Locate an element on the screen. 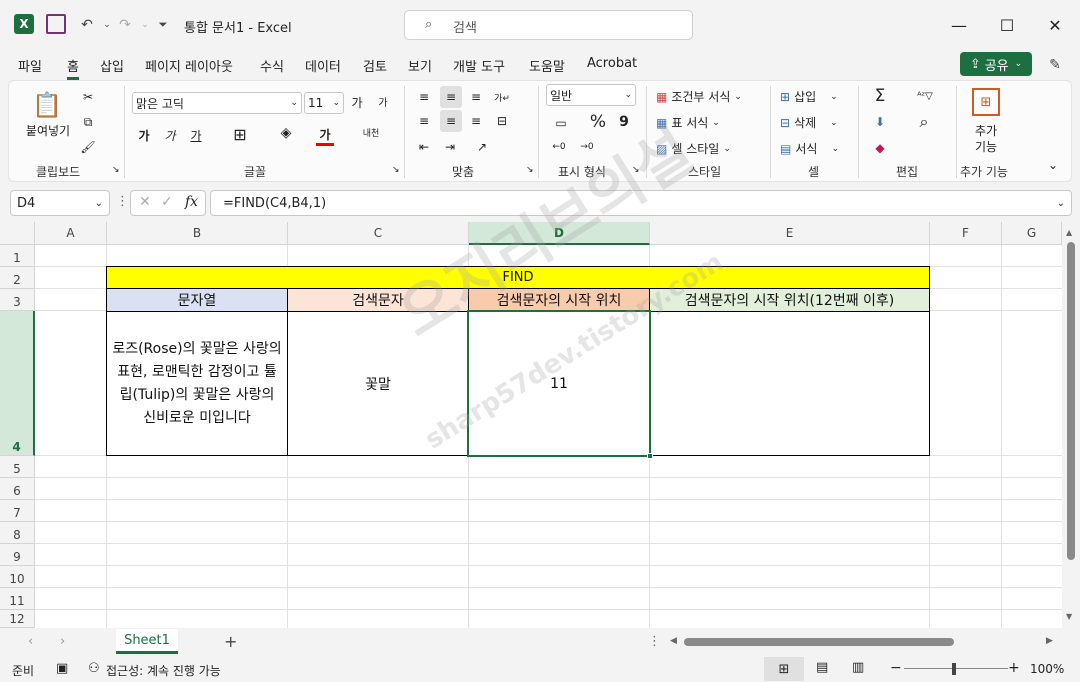 This screenshot has height=682, width=1080. align-middle-icon: ≡ is located at coordinates (451, 97).